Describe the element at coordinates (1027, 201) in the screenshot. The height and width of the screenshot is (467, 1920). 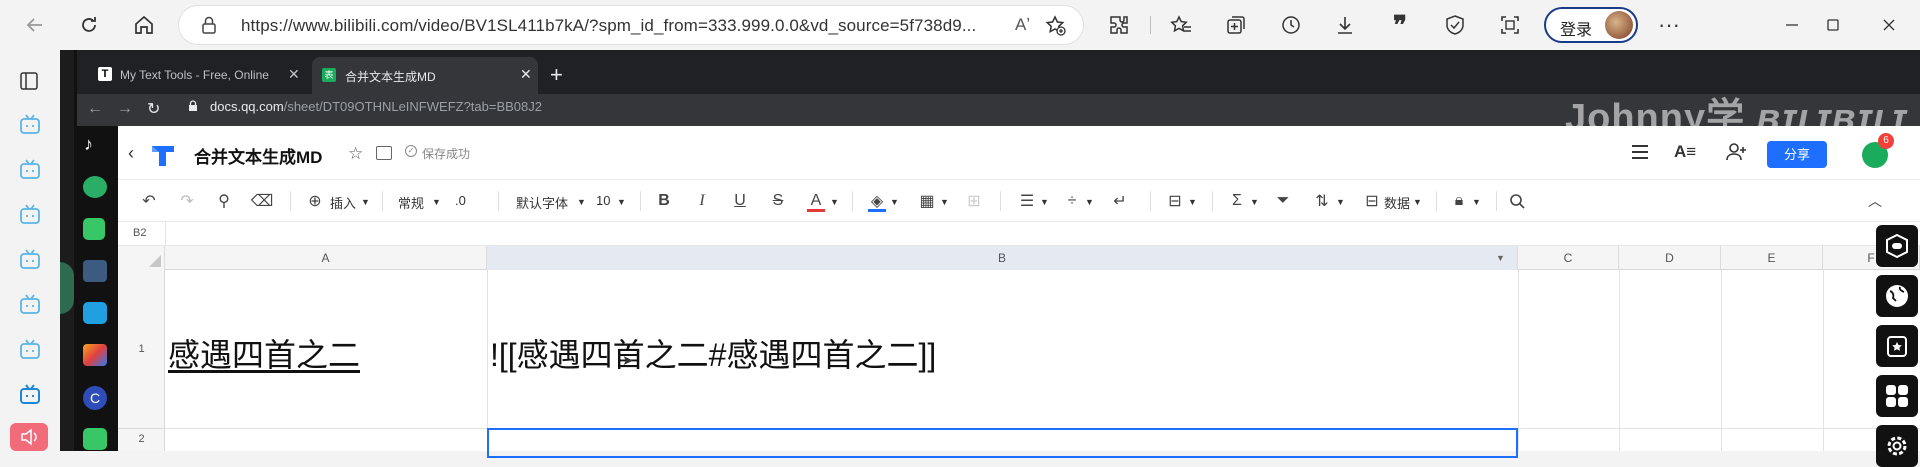
I see `horizontal-align-icon: ☰` at that location.